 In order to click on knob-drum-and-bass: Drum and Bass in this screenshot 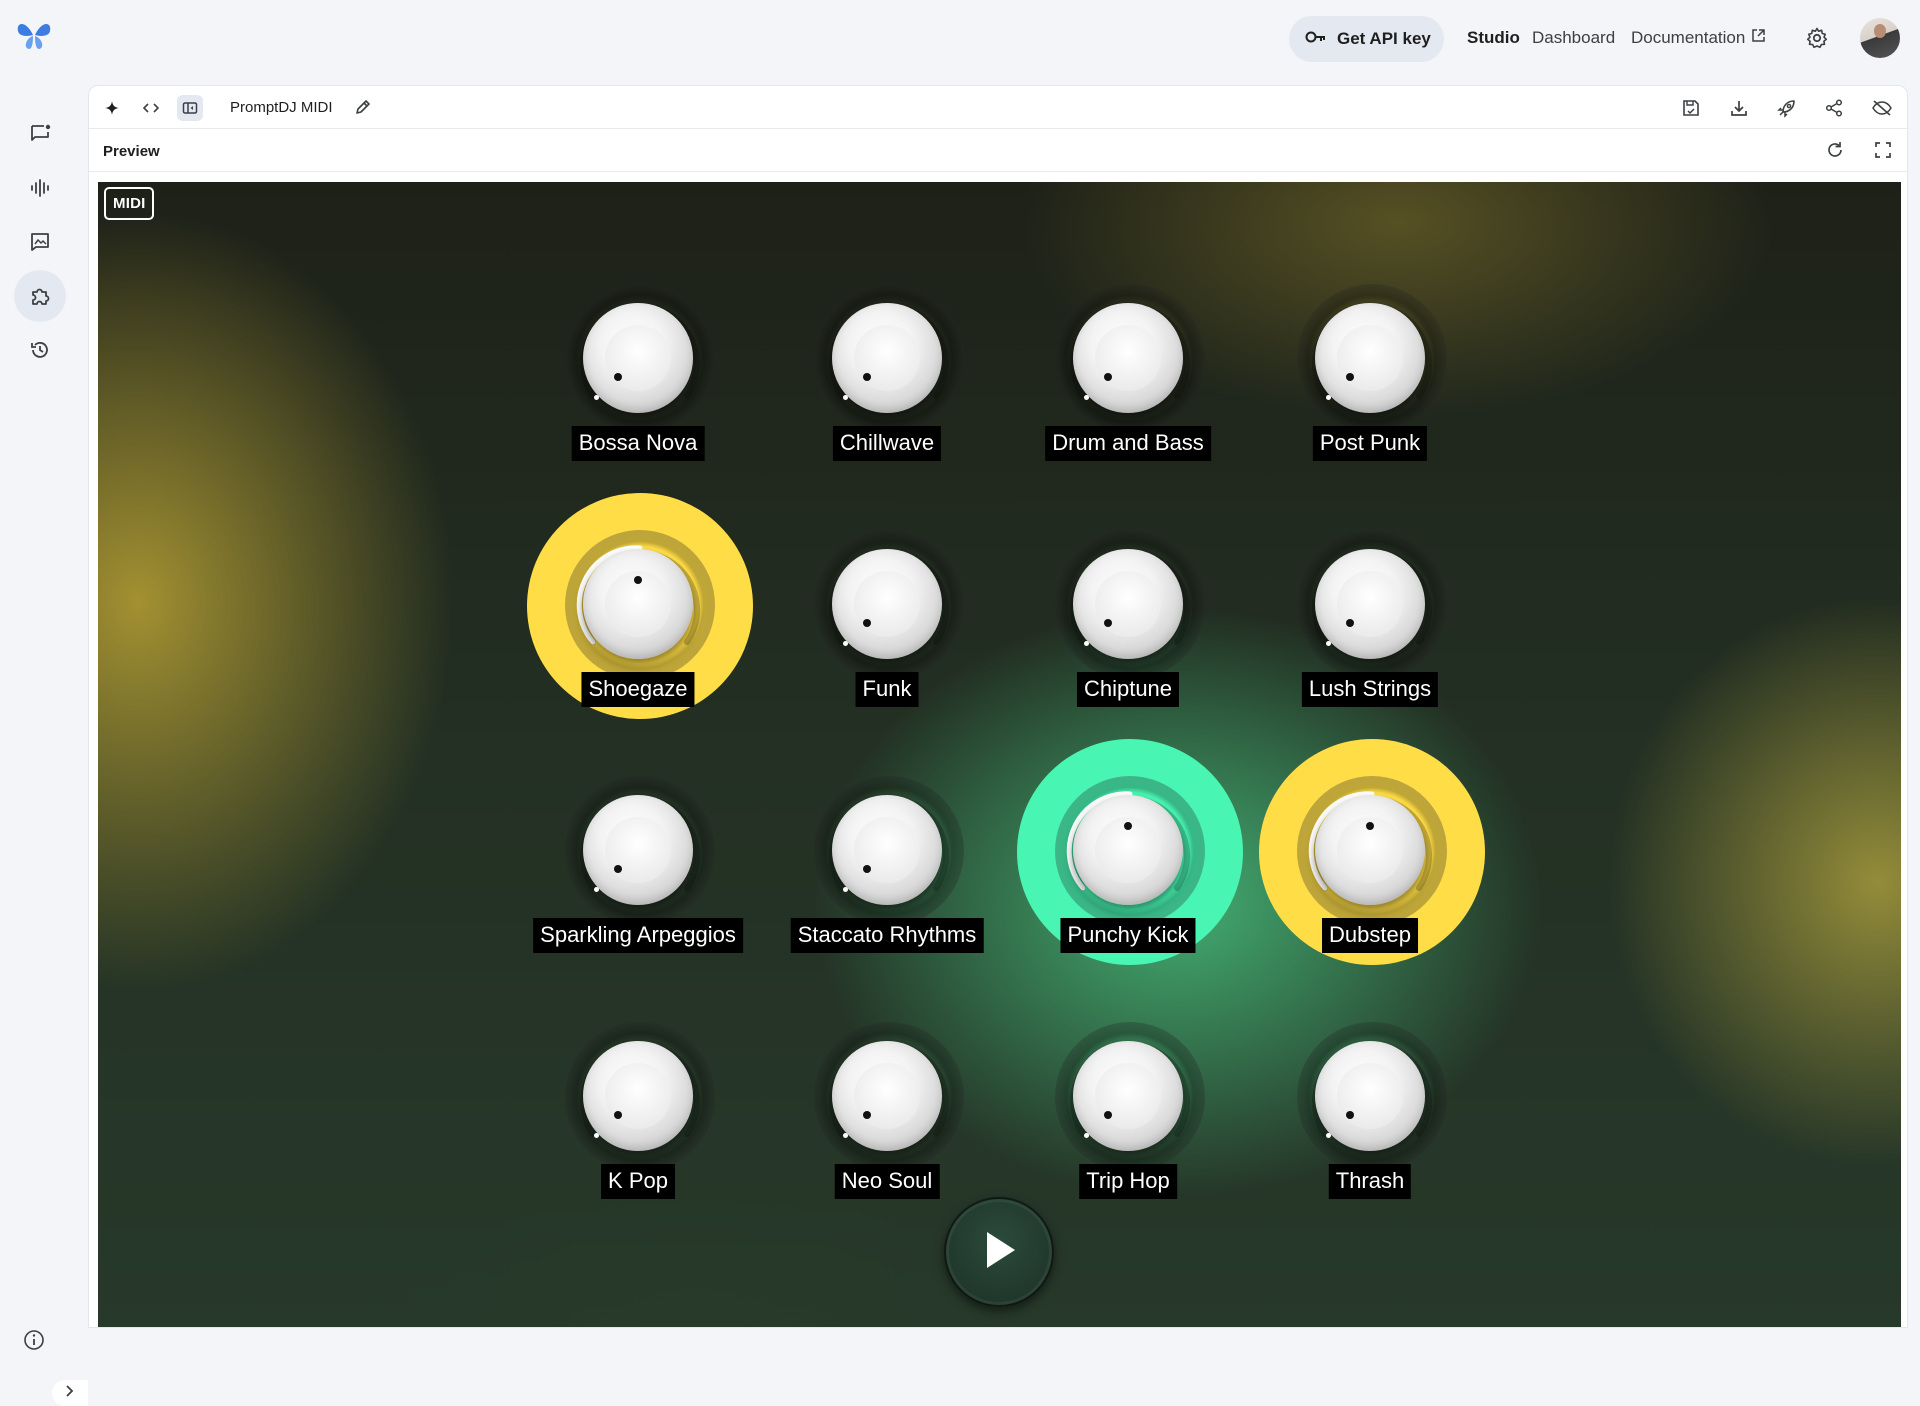, I will do `click(1128, 369)`.